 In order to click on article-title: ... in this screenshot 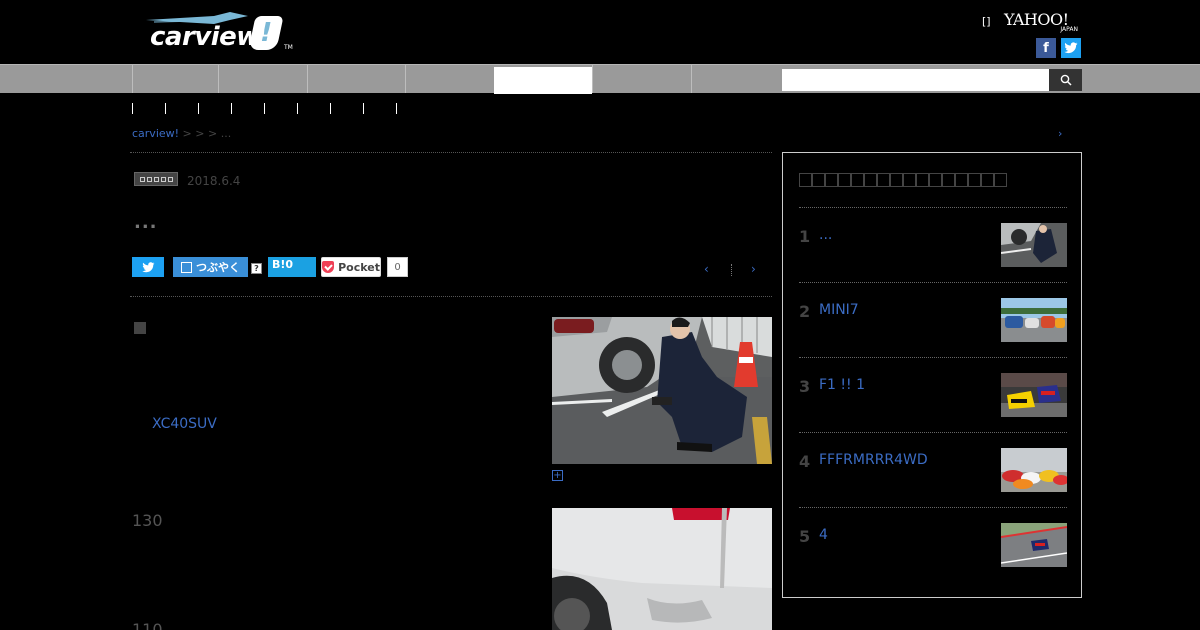, I will do `click(146, 222)`.